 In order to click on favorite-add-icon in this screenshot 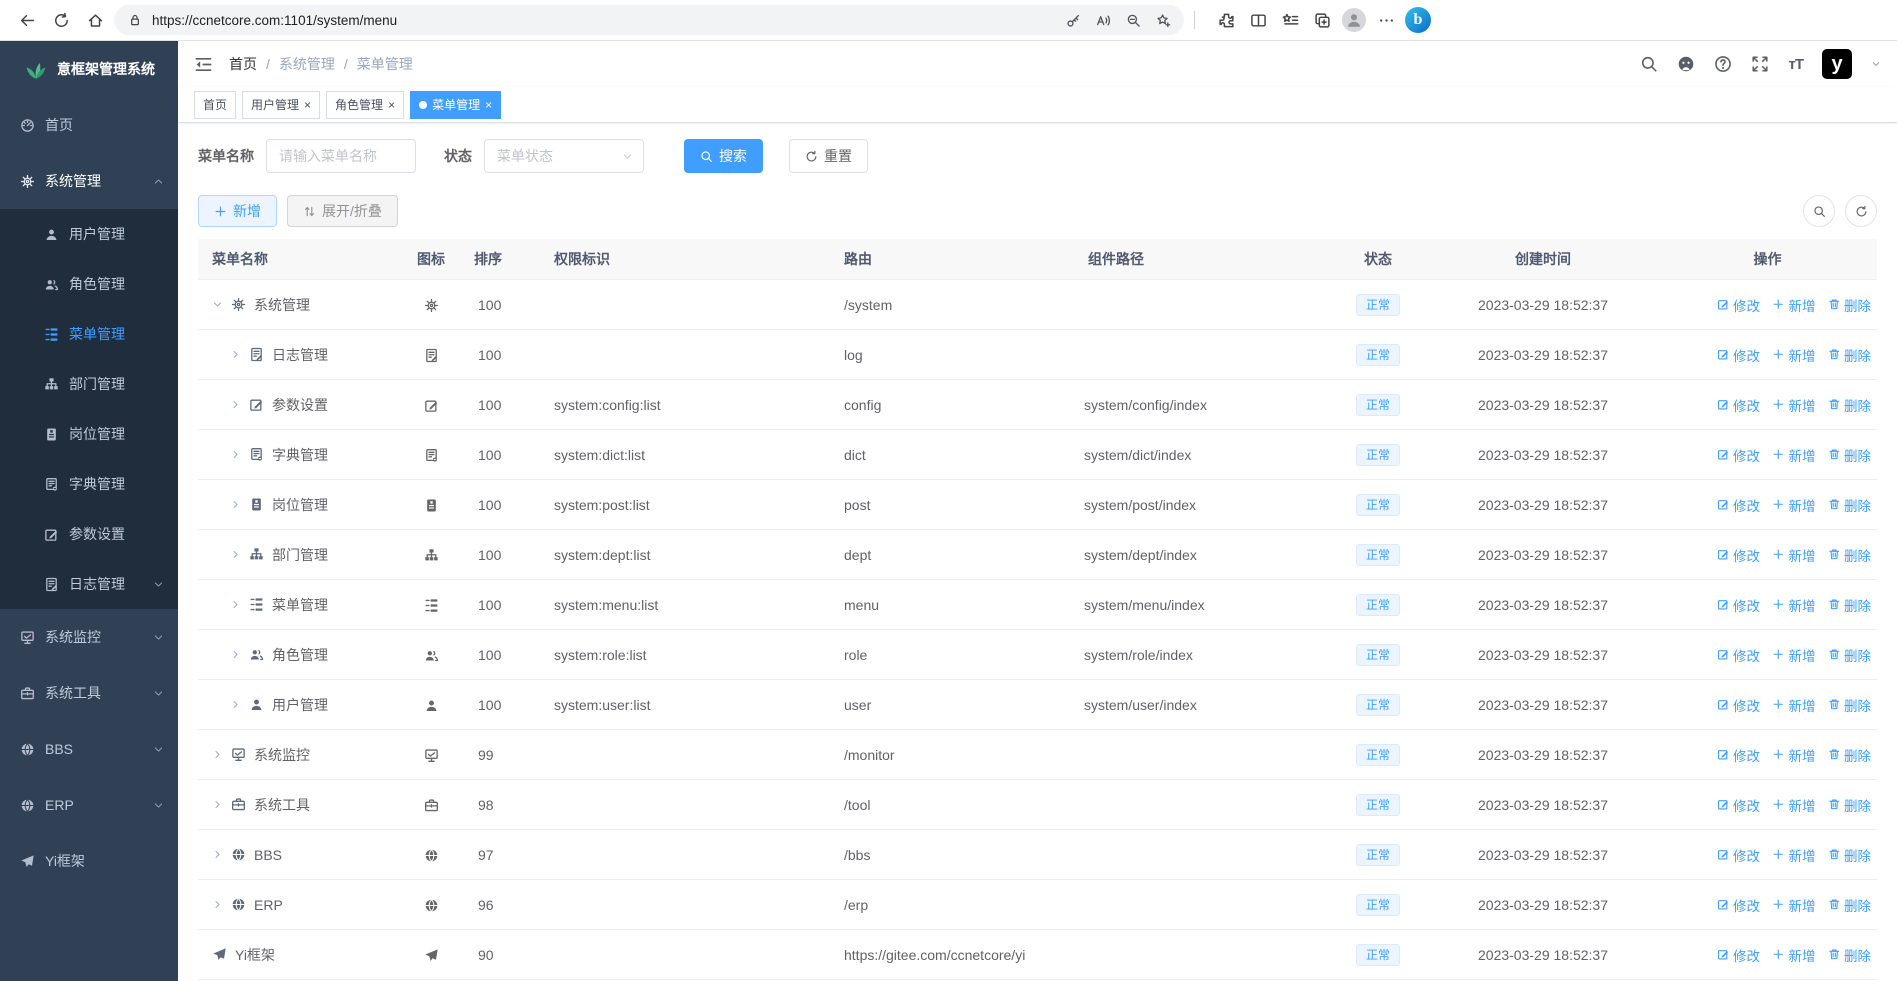, I will do `click(1163, 20)`.